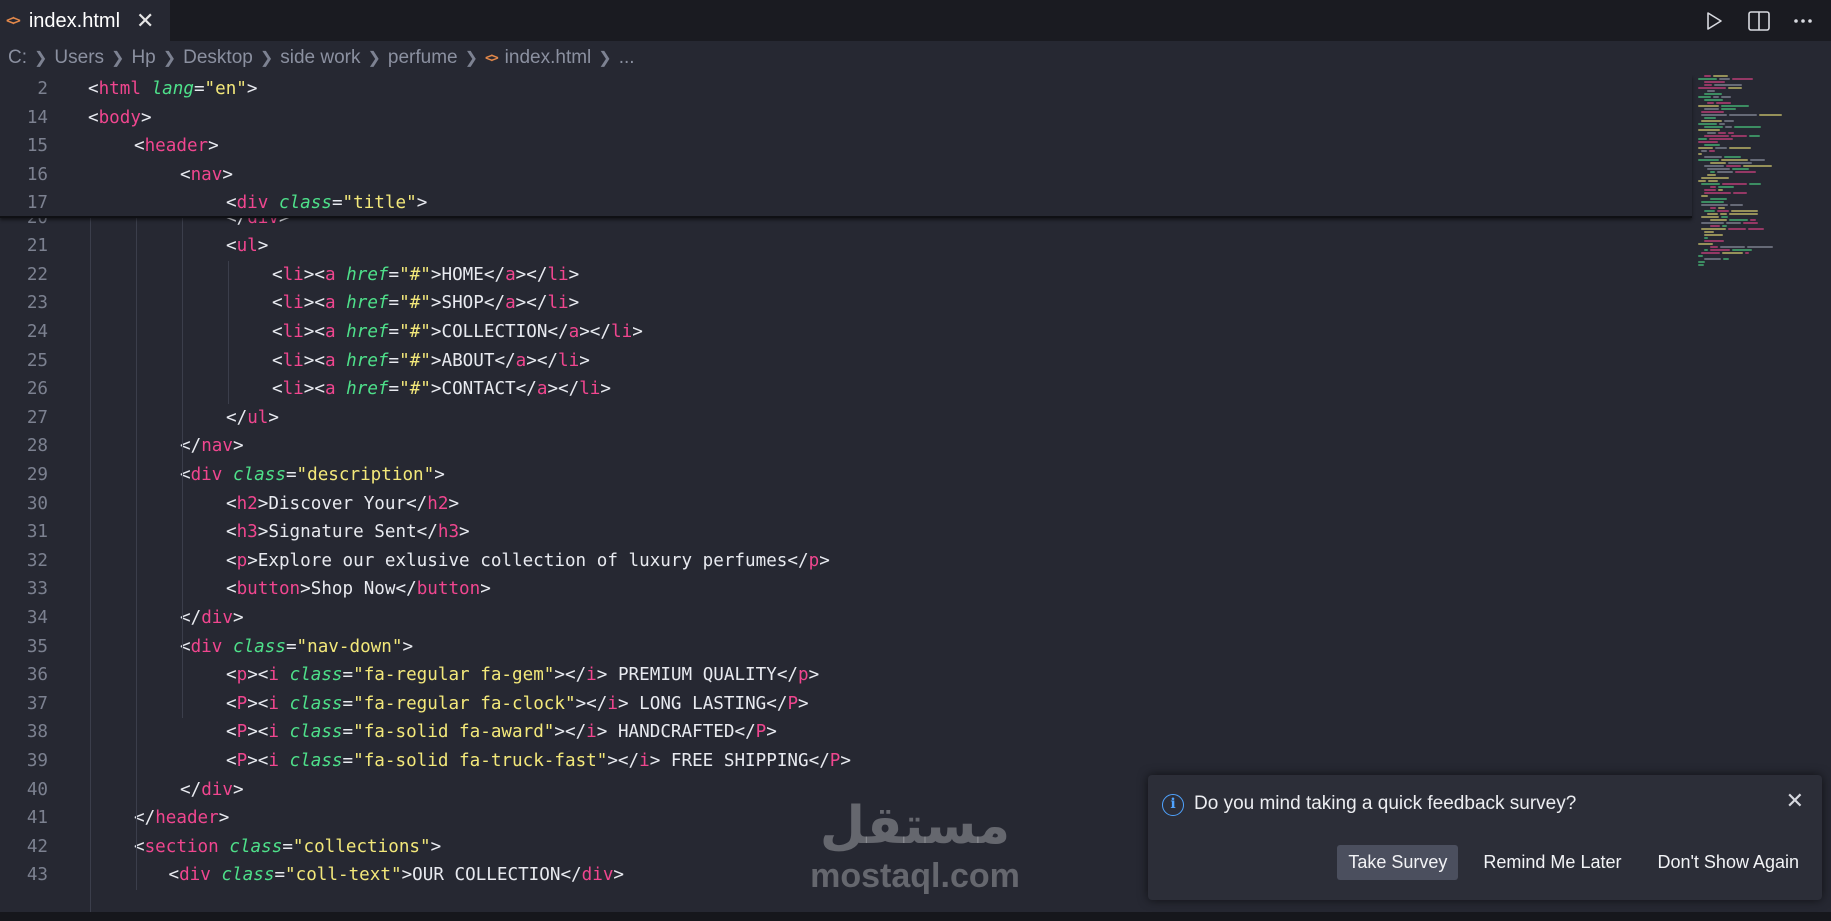 The height and width of the screenshot is (921, 1831). Describe the element at coordinates (845, 89) in the screenshot. I see `code-line: 2 <html lang="en">` at that location.